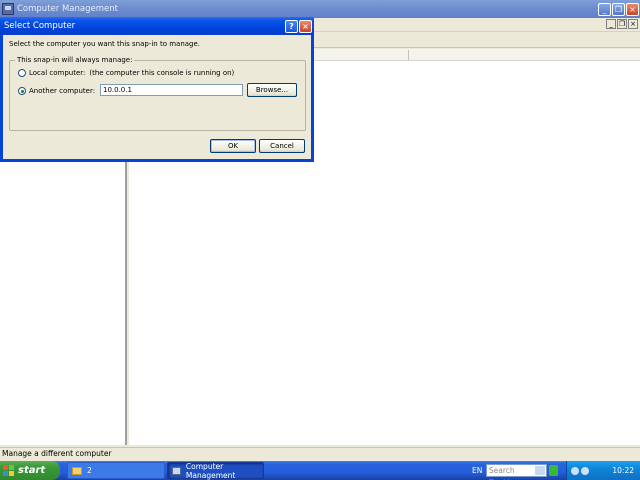  I want to click on start-label: start, so click(32, 470).